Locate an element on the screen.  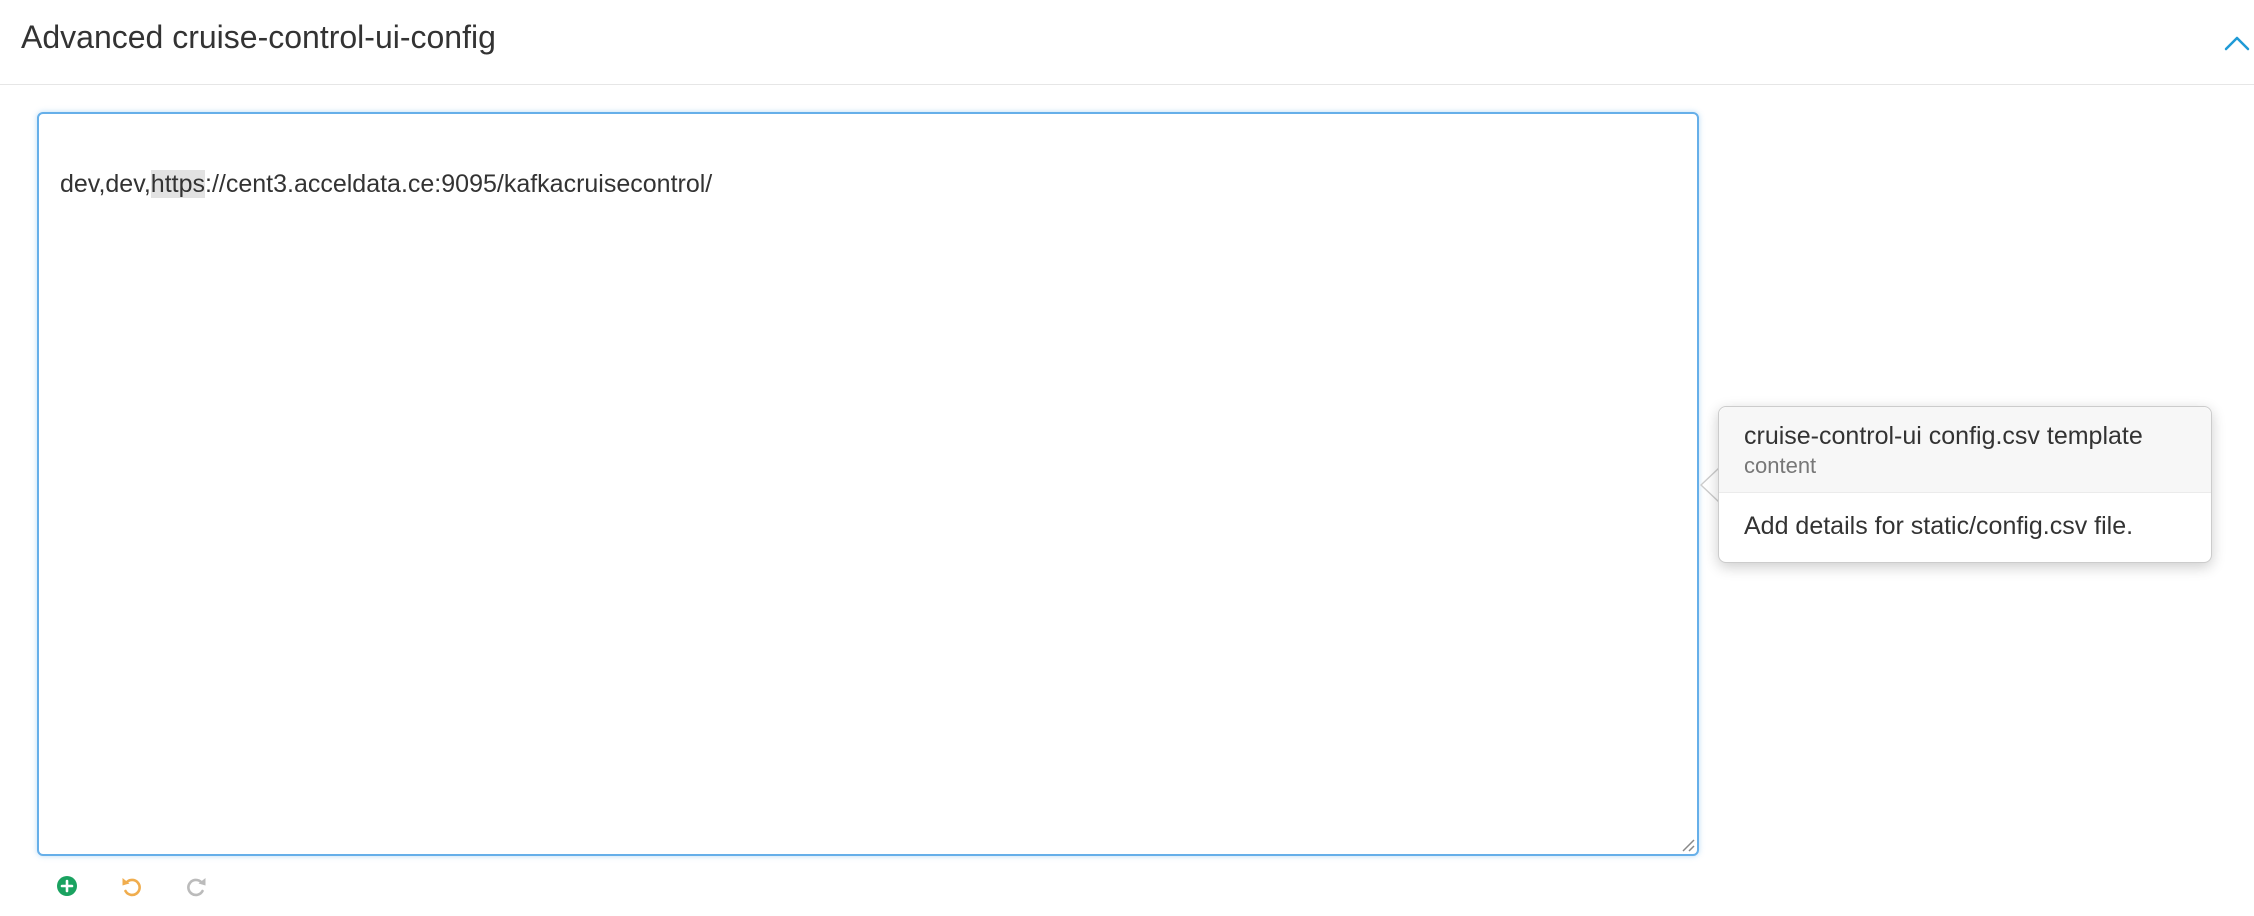
undo-icon is located at coordinates (131, 886).